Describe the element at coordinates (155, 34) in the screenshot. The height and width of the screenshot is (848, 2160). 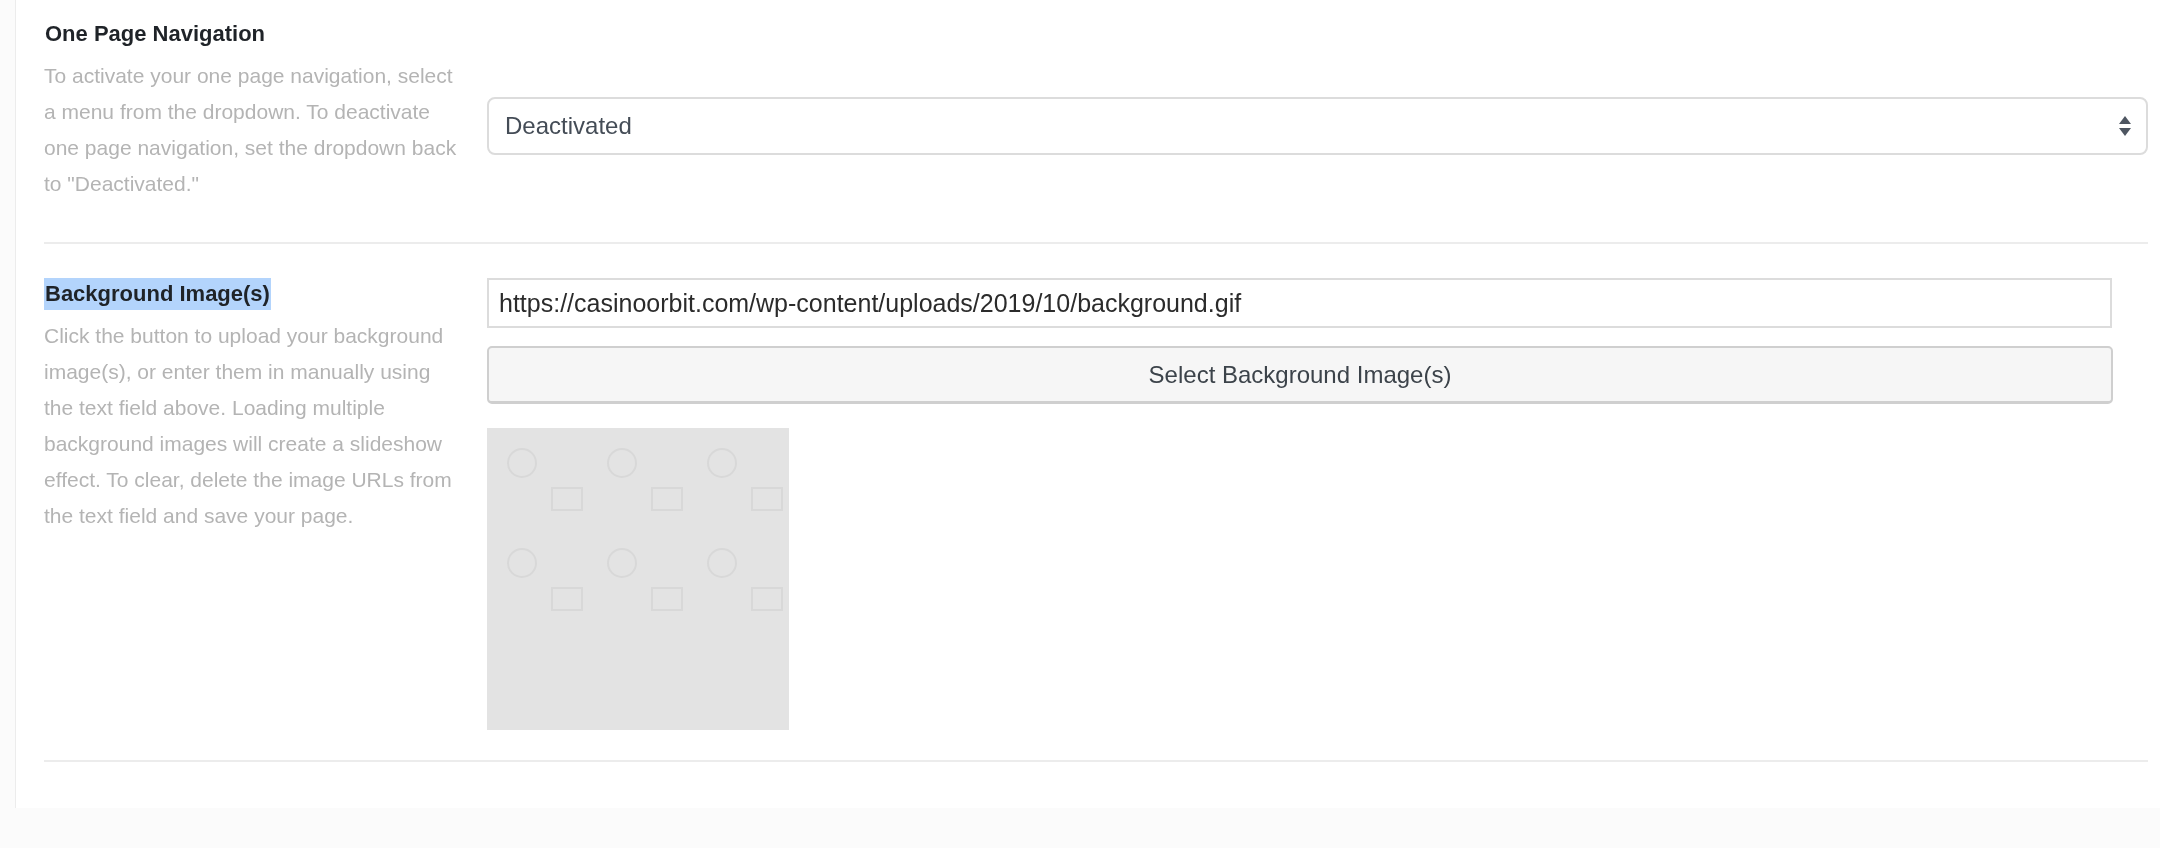
I see `section-title: One Page Navigation` at that location.